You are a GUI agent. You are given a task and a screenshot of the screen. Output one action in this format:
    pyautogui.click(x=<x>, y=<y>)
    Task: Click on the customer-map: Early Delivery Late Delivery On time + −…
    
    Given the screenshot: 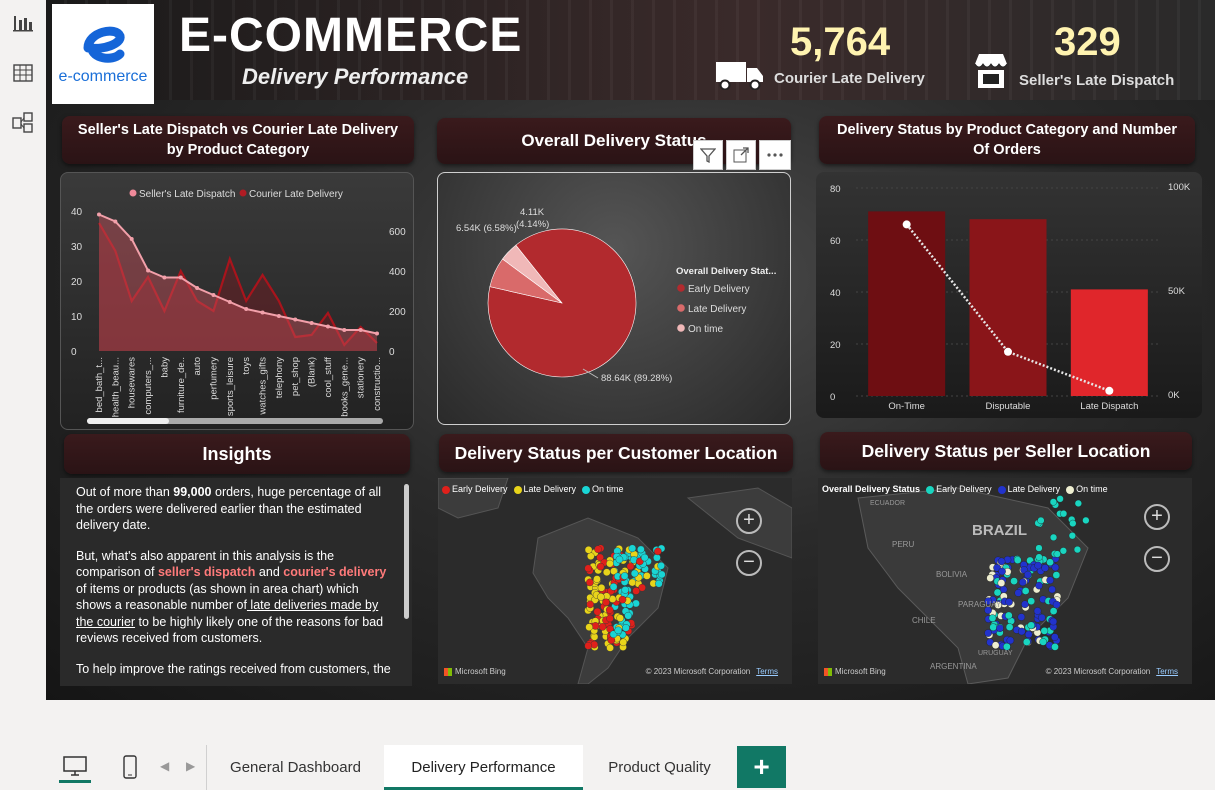 What is the action you would take?
    pyautogui.click(x=615, y=581)
    